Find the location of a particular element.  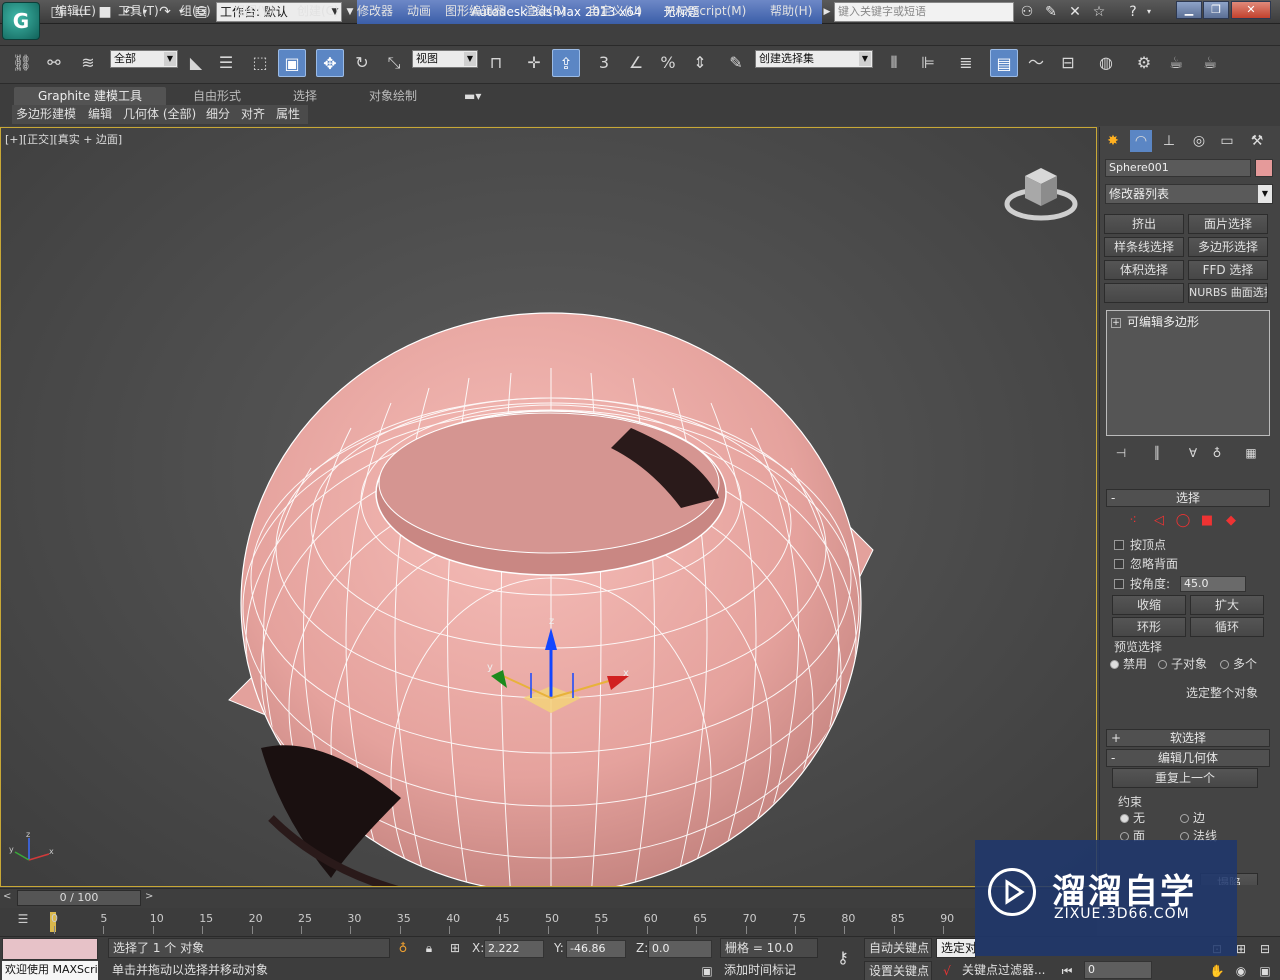

snaps-toggle-icon: 3 is located at coordinates (604, 63).